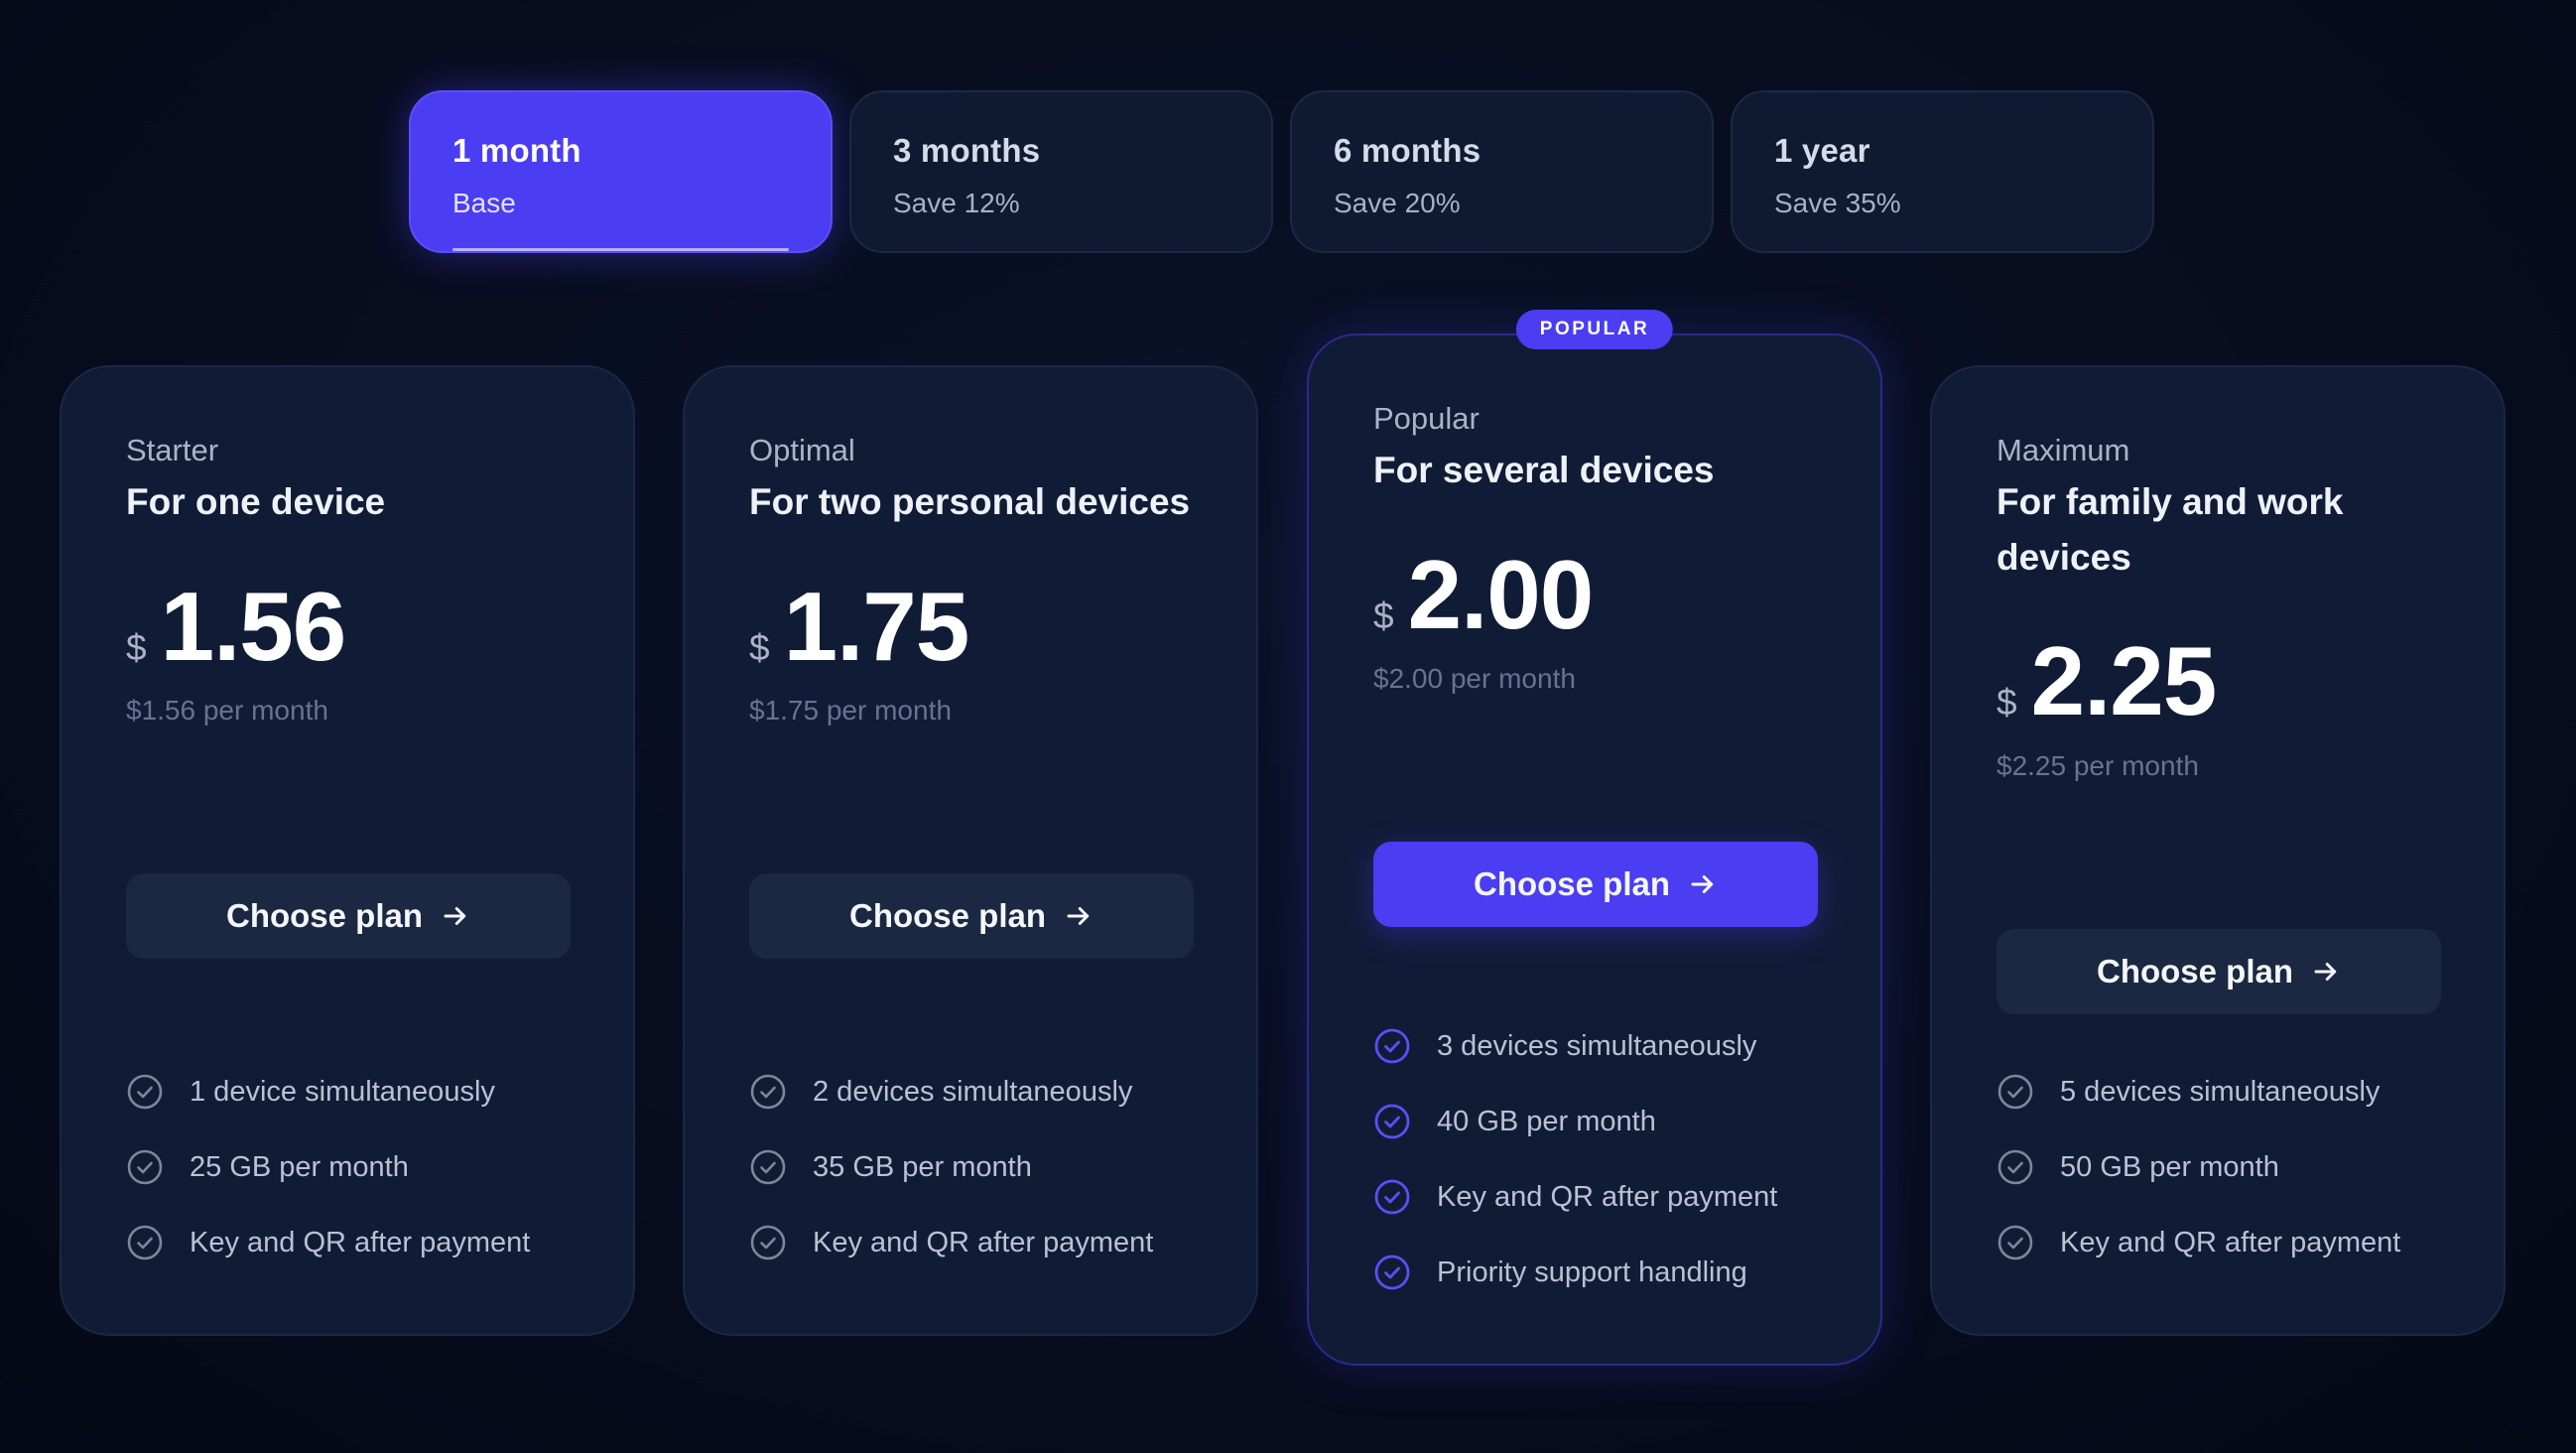 The height and width of the screenshot is (1453, 2576). Describe the element at coordinates (256, 501) in the screenshot. I see `plan-heading: For one device` at that location.